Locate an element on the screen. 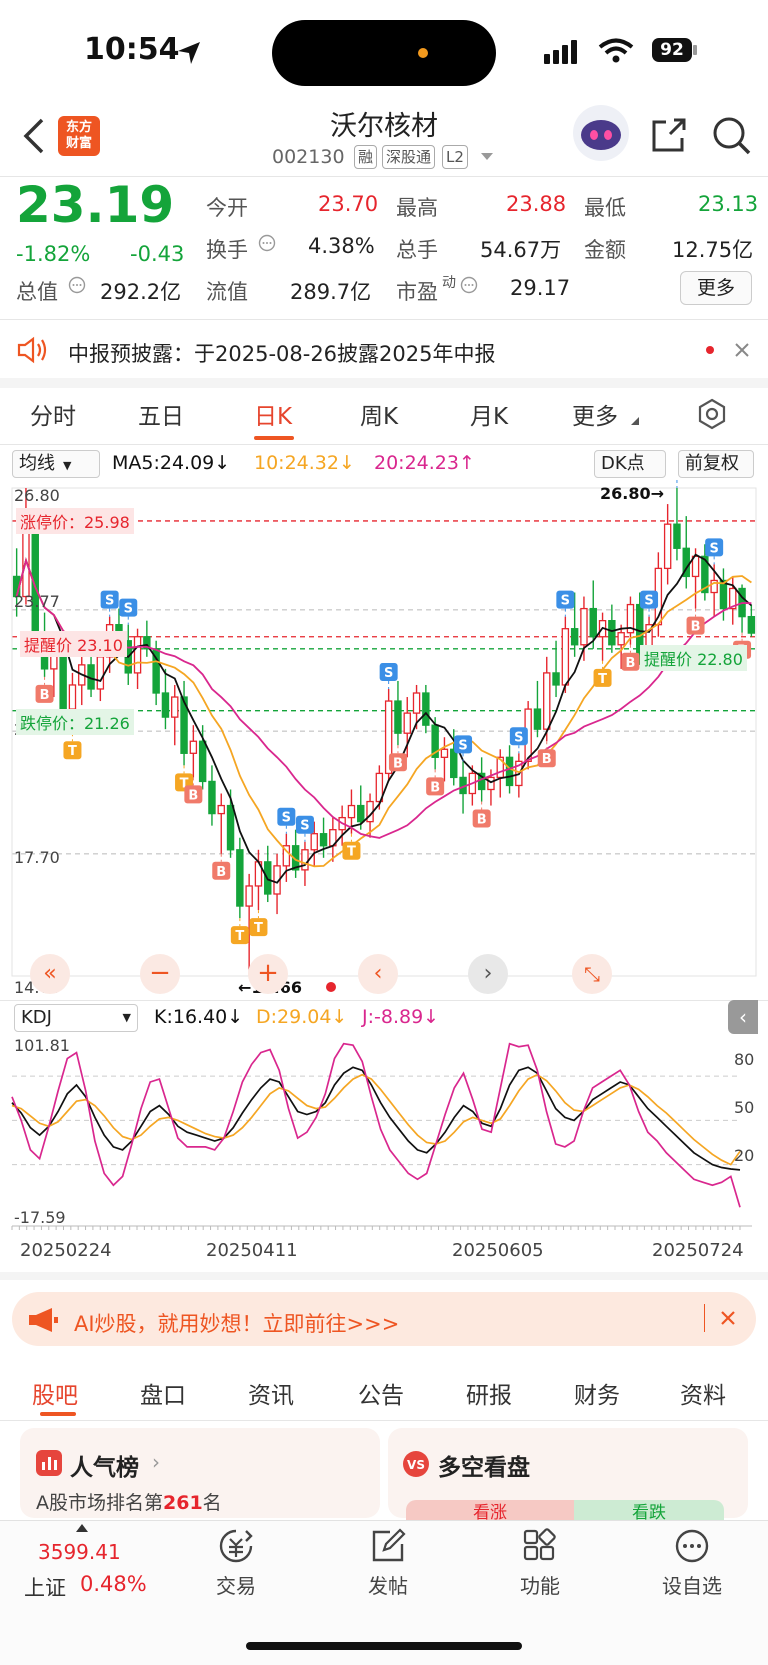  tab-more: 更多 is located at coordinates (595, 414).